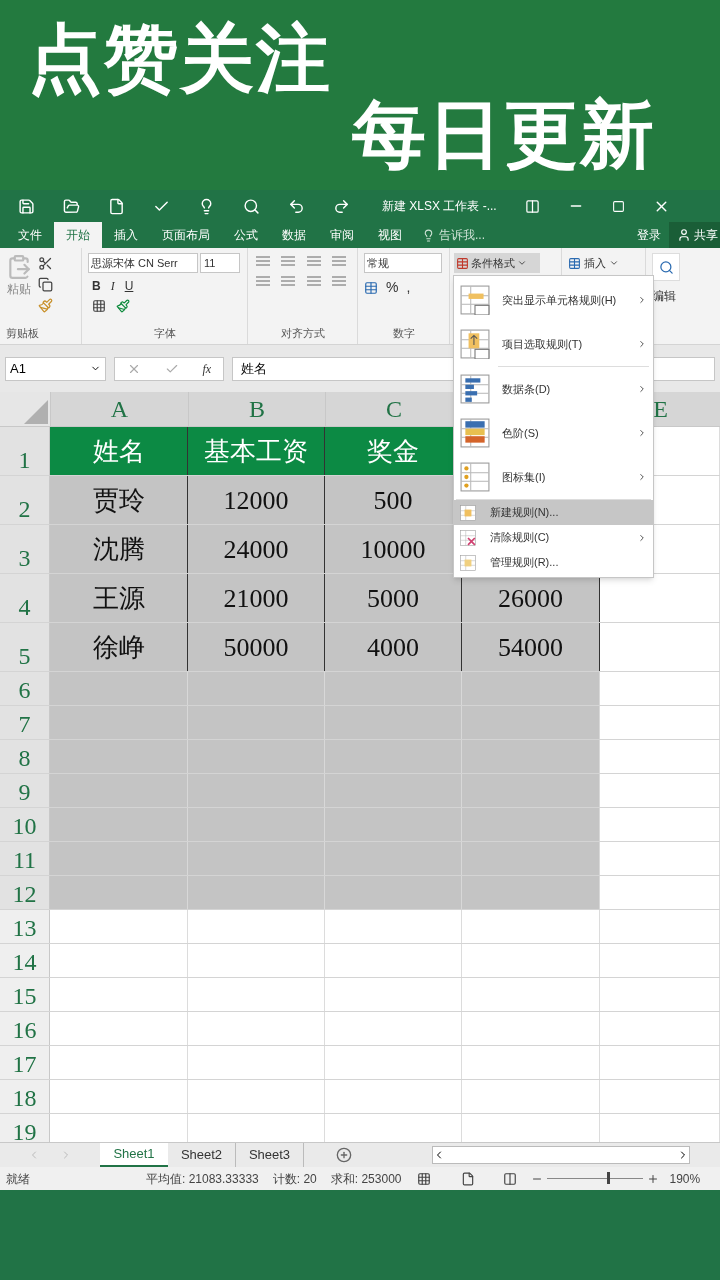 This screenshot has height=1280, width=720. Describe the element at coordinates (553, 344) in the screenshot. I see `menu-item: 项目选取规则(T)` at that location.